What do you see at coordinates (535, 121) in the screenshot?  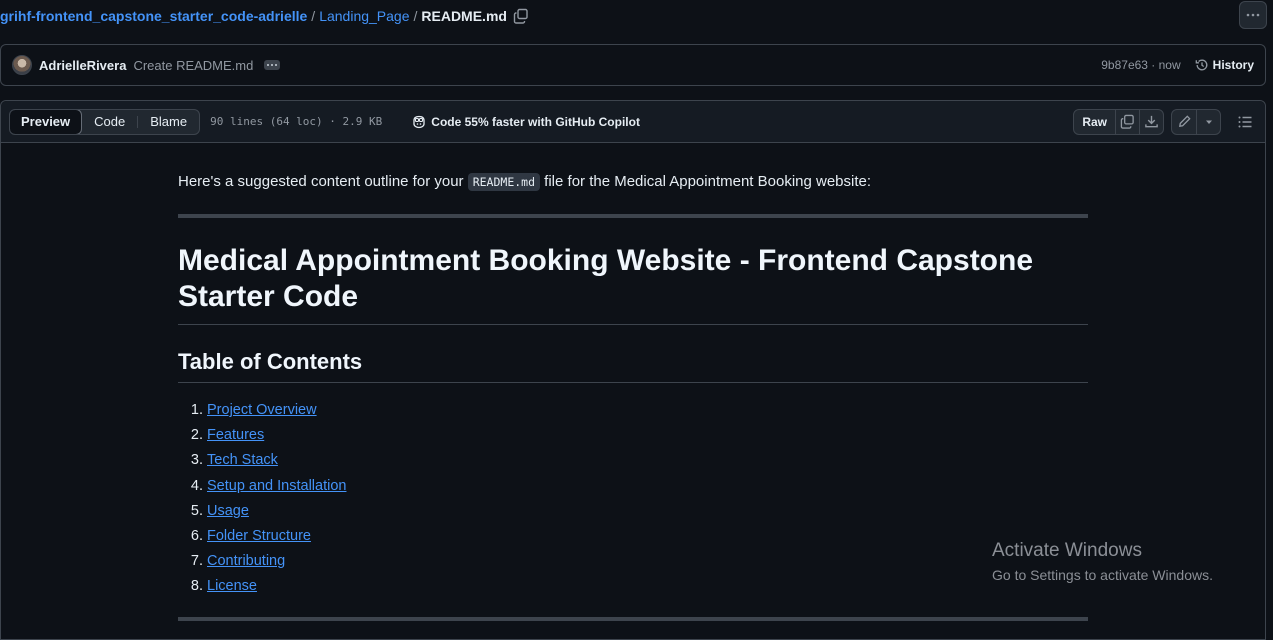 I see `copilot-promo-label: Code 55% faster with GitHub Copilot` at bounding box center [535, 121].